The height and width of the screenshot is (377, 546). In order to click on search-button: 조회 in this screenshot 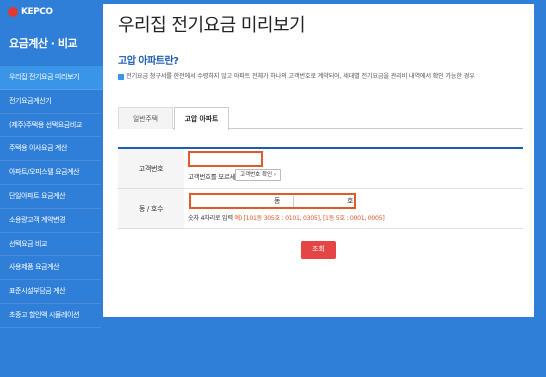, I will do `click(318, 250)`.